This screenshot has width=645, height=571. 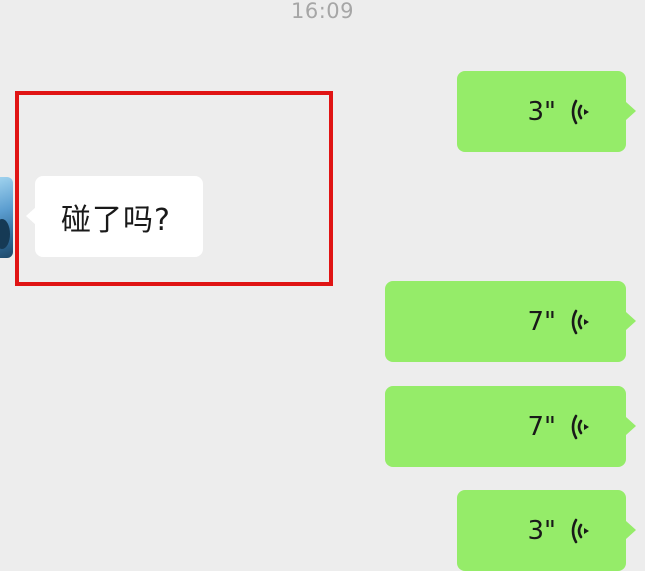 I want to click on message-timestamp: 16:09, so click(x=322, y=11).